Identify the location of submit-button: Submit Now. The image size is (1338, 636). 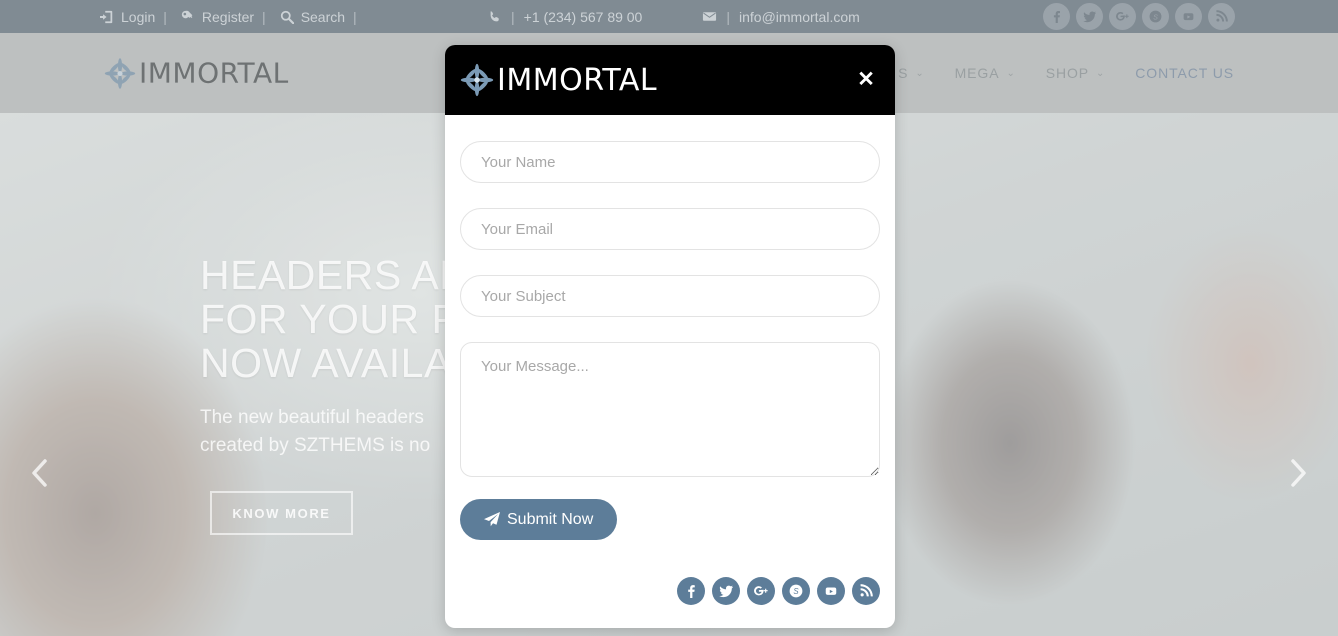
(539, 519).